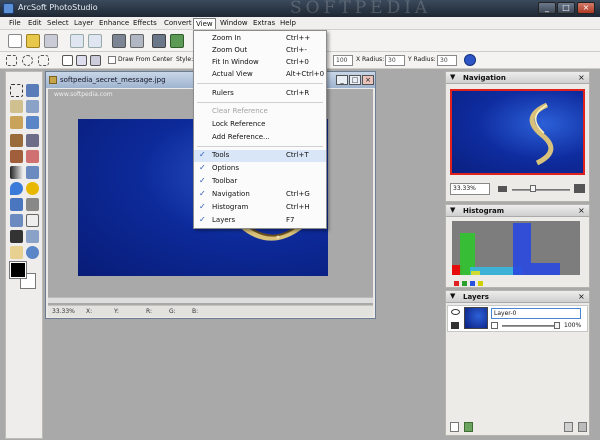  I want to click on foreground-color-swatch, so click(18, 270).